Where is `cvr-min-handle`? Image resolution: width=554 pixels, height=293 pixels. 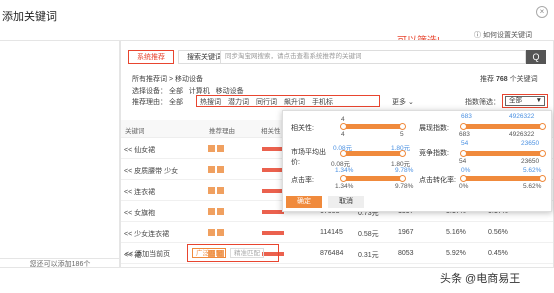
cvr-min-handle is located at coordinates (463, 178).